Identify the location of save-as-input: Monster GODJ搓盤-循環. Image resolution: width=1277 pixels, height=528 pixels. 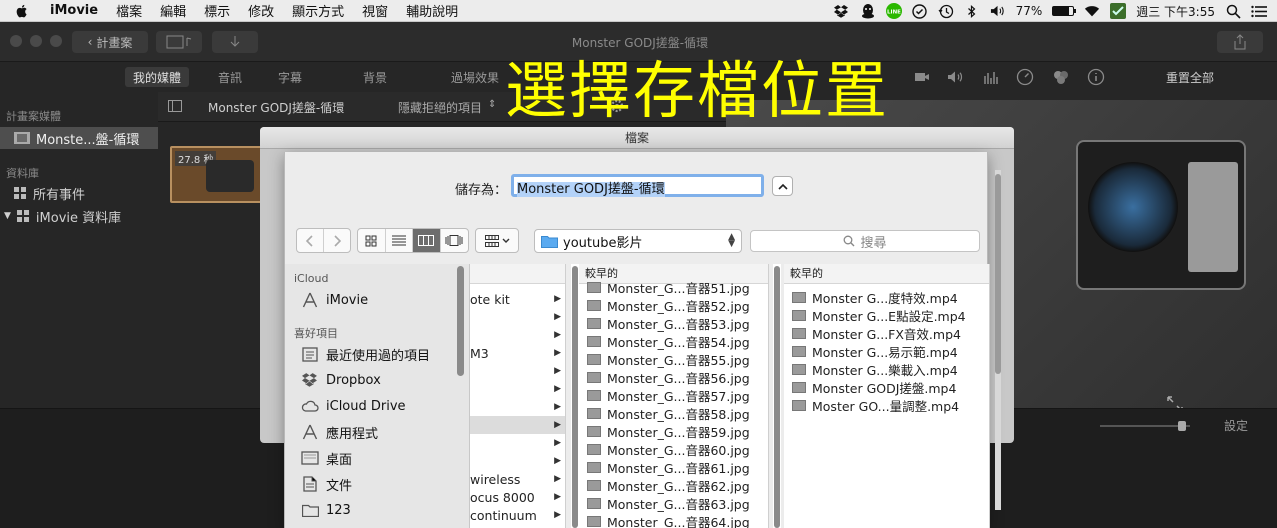
(637, 185).